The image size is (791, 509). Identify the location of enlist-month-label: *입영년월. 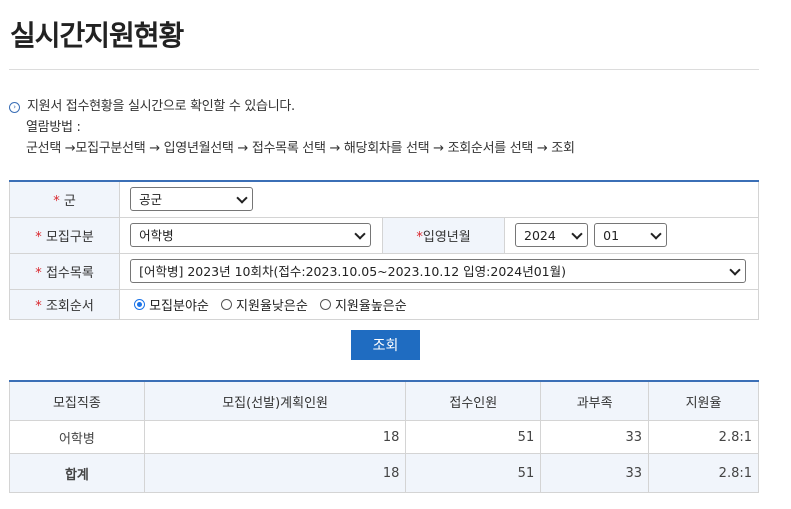
(444, 235).